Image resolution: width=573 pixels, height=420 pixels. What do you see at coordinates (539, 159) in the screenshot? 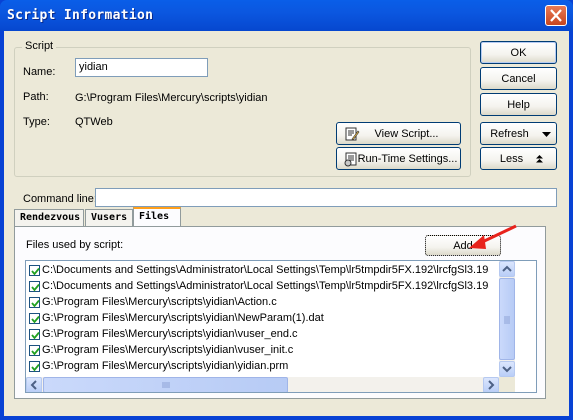
I see `collapse-up-icon` at bounding box center [539, 159].